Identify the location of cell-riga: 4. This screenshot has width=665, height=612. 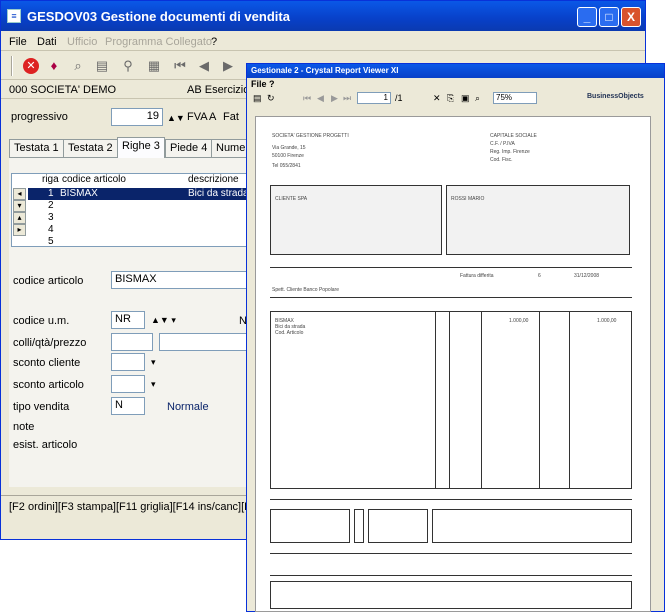
(51, 229).